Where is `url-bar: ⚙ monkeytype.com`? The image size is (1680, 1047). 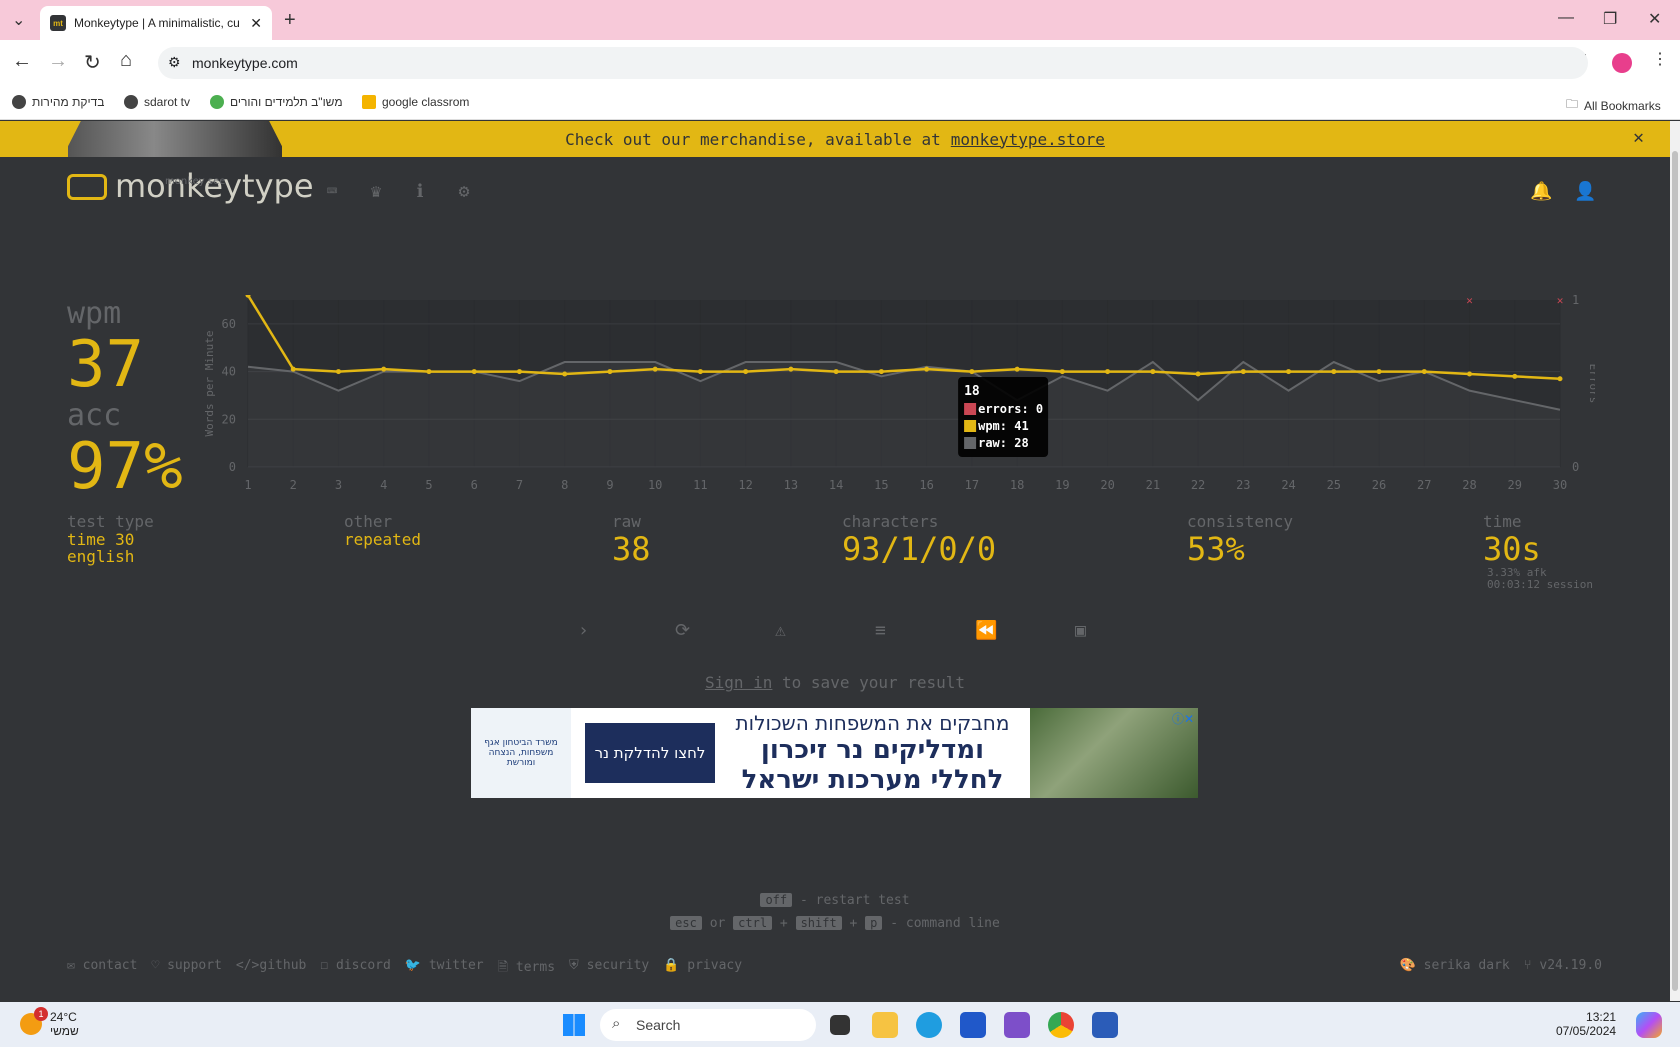 url-bar: ⚙ monkeytype.com is located at coordinates (873, 63).